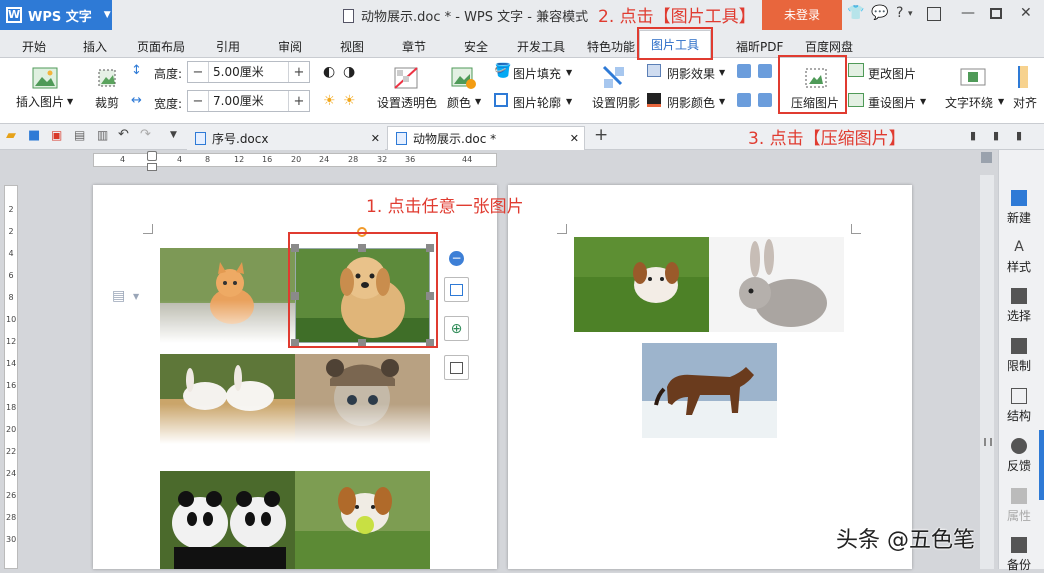 The height and width of the screenshot is (573, 1044). I want to click on sidebar-toggle-icon, so click(986, 157).